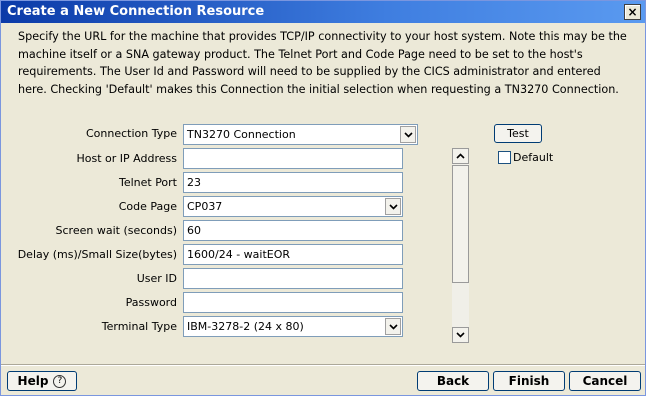  What do you see at coordinates (205, 206) in the screenshot?
I see `code-page-value: CP037` at bounding box center [205, 206].